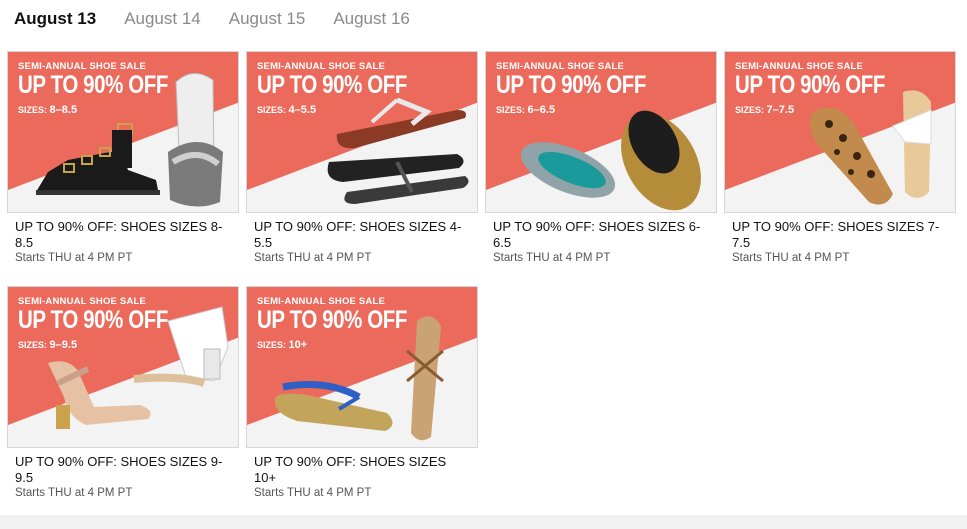  What do you see at coordinates (226, 20) in the screenshot?
I see `date-tabs: August 13 August 14 August 15 August 16` at bounding box center [226, 20].